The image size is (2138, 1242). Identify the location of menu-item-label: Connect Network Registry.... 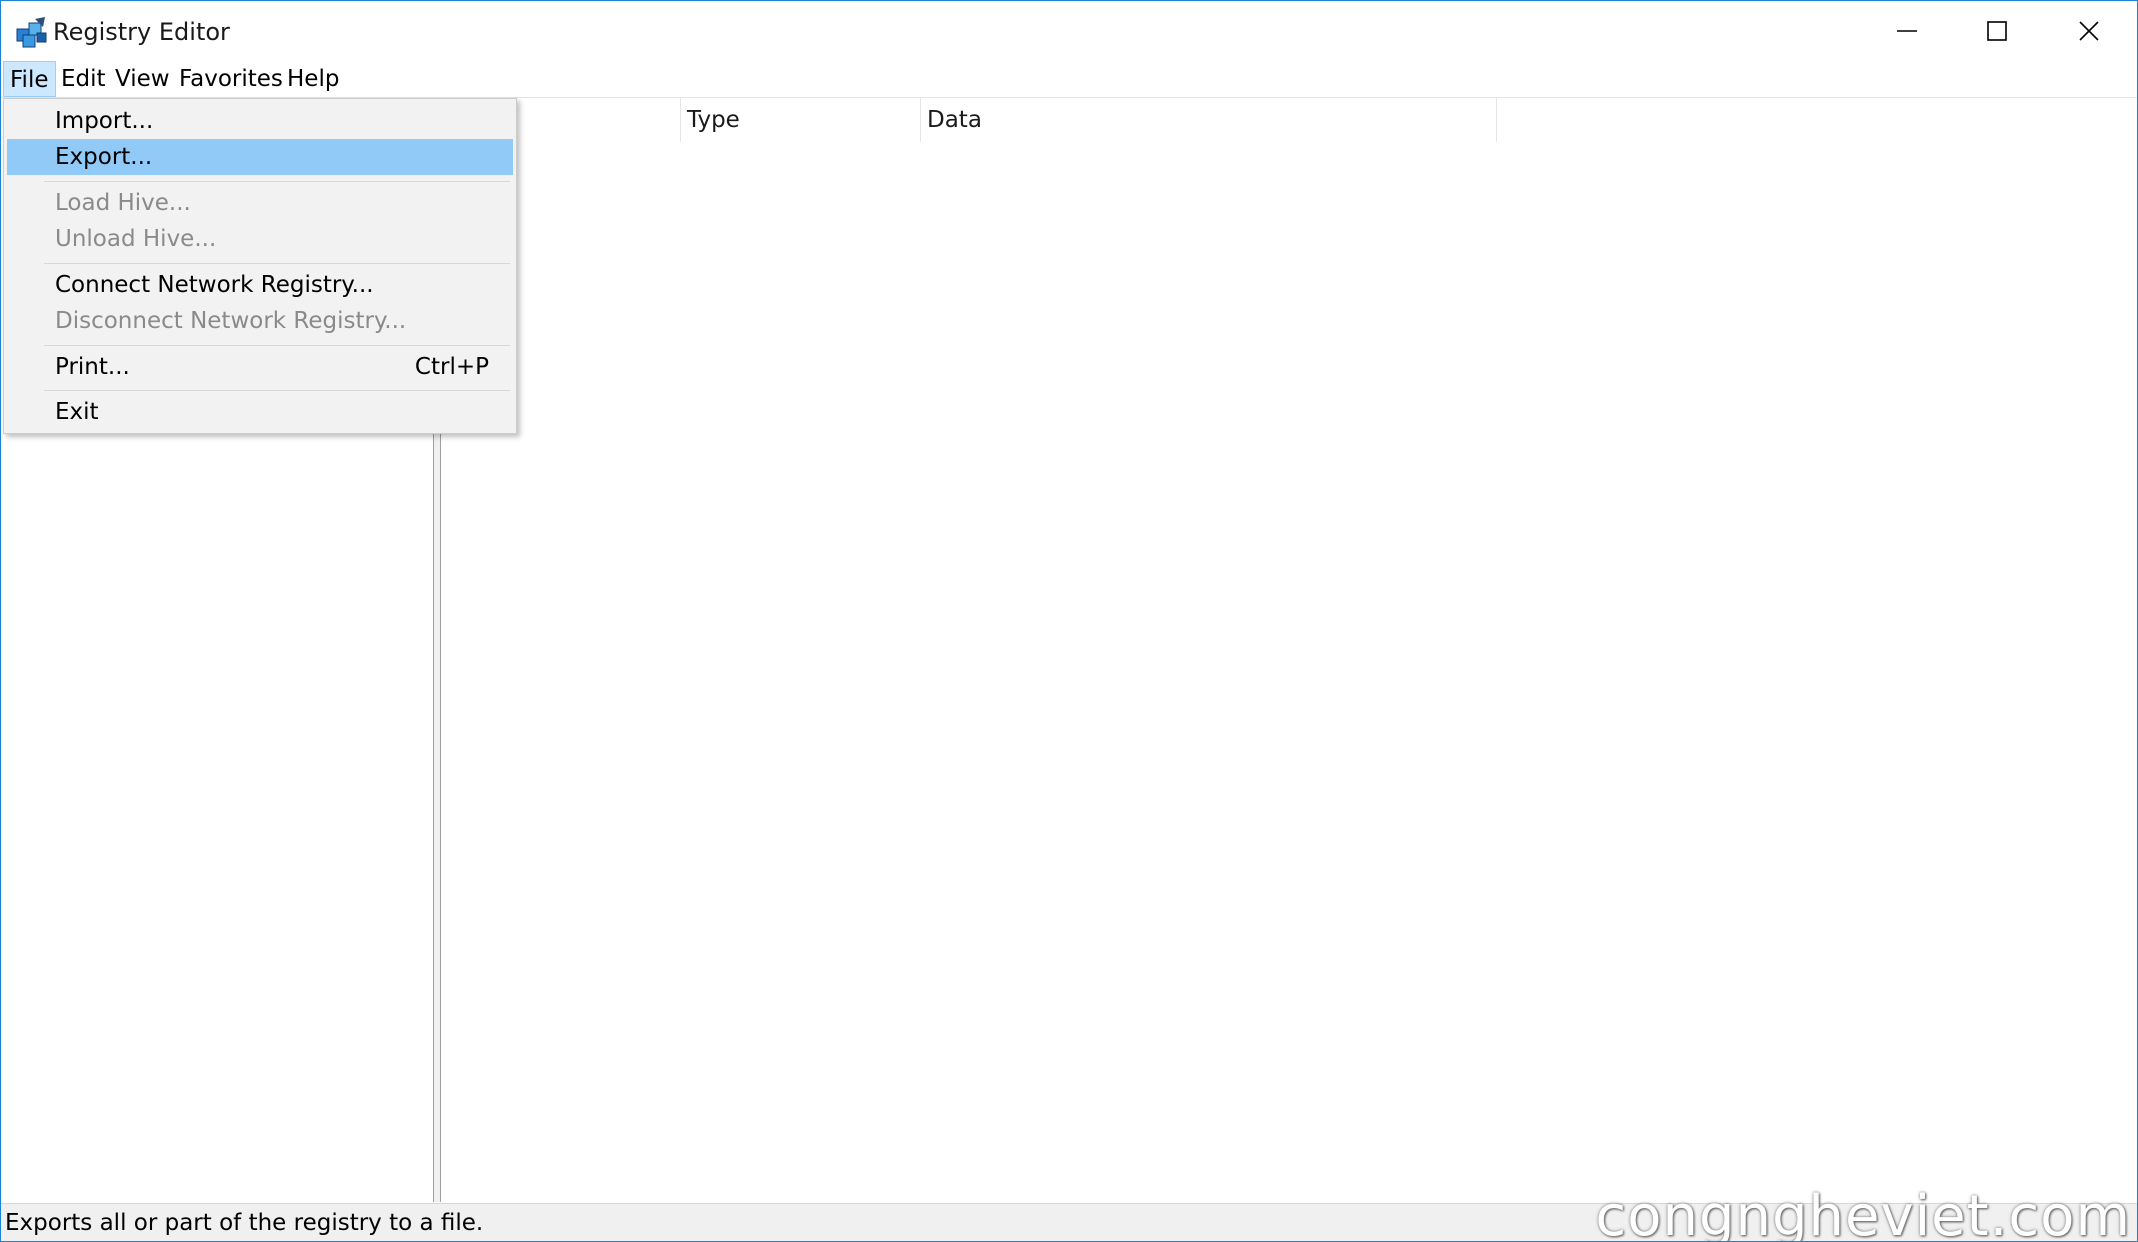
(214, 285).